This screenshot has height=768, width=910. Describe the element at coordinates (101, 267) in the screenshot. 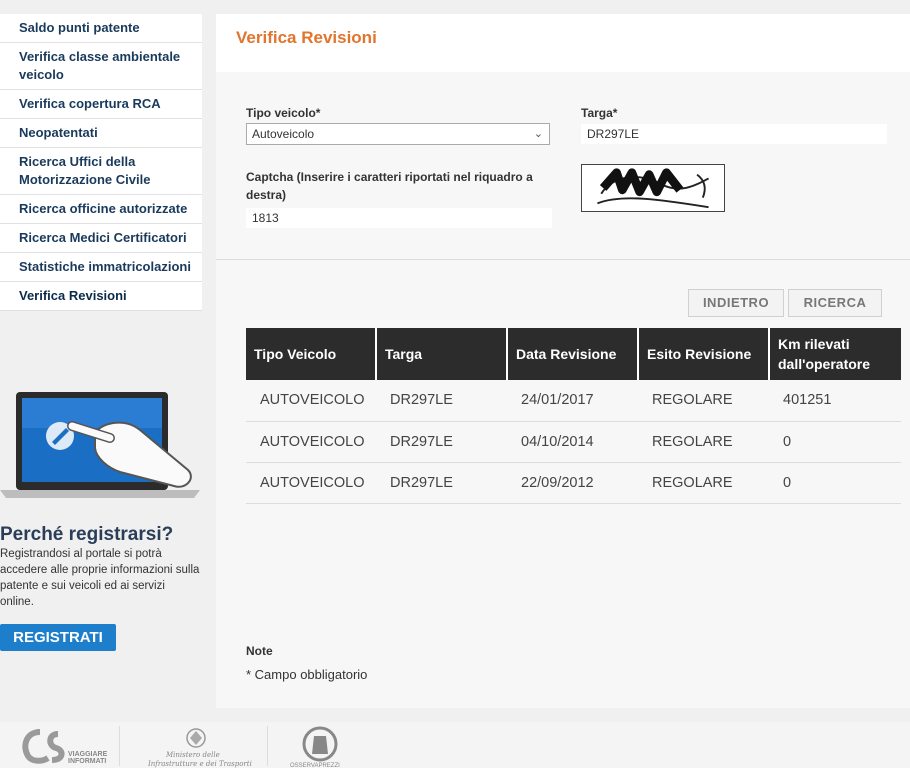

I see `sidebar-item-statistiche: Statistiche immatricolazioni` at that location.